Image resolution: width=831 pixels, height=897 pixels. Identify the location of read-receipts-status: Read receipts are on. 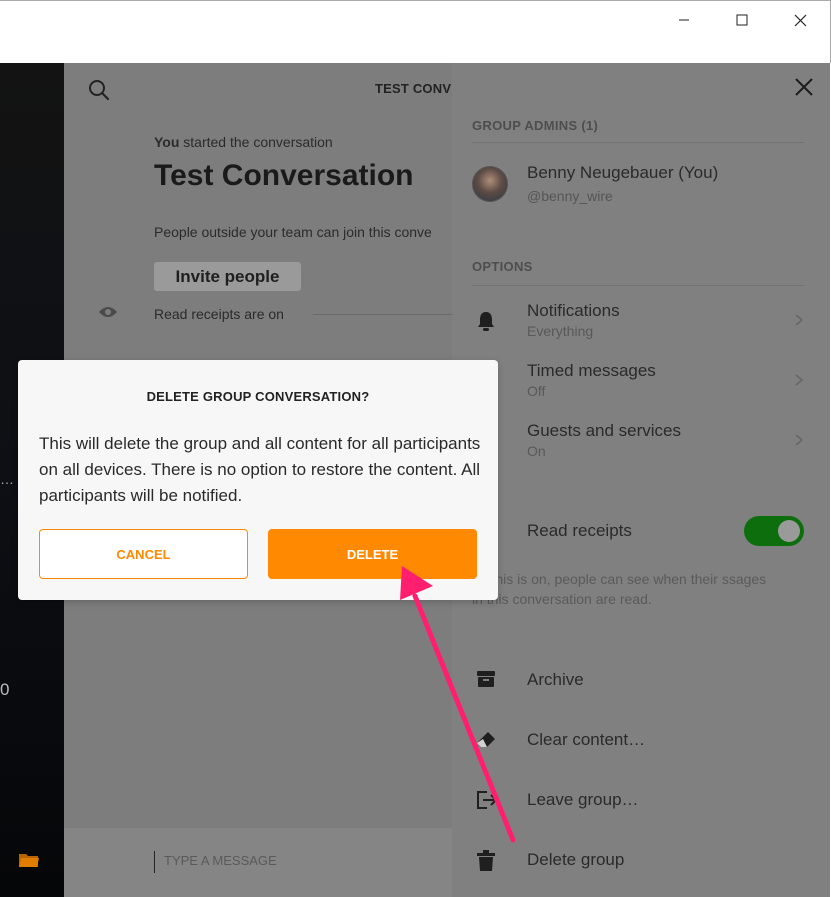
(219, 314).